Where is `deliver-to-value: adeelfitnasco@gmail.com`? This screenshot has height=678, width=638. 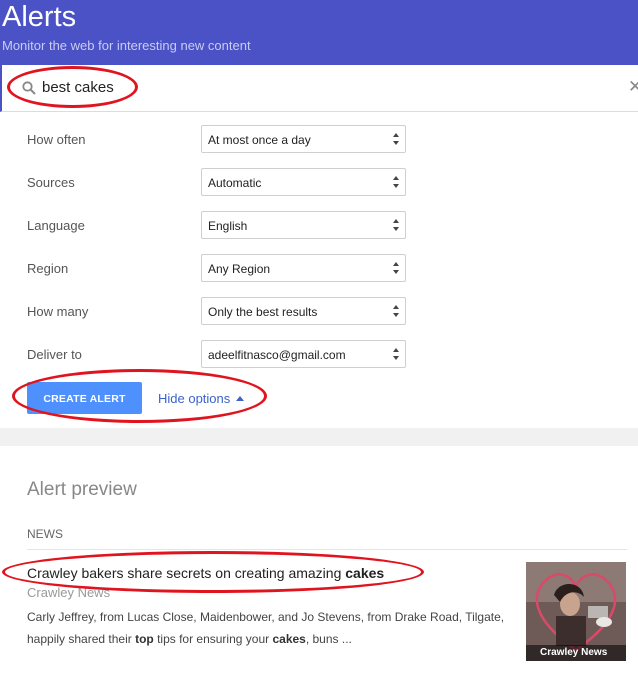
deliver-to-value: adeelfitnasco@gmail.com is located at coordinates (277, 355).